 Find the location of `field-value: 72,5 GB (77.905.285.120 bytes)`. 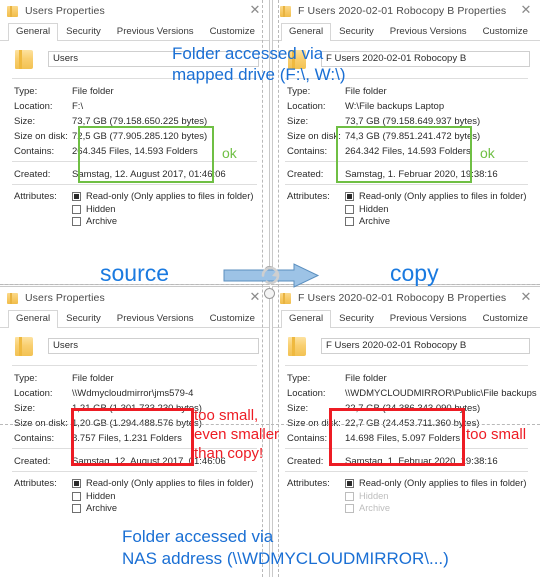

field-value: 72,5 GB (77.905.285.120 bytes) is located at coordinates (140, 136).